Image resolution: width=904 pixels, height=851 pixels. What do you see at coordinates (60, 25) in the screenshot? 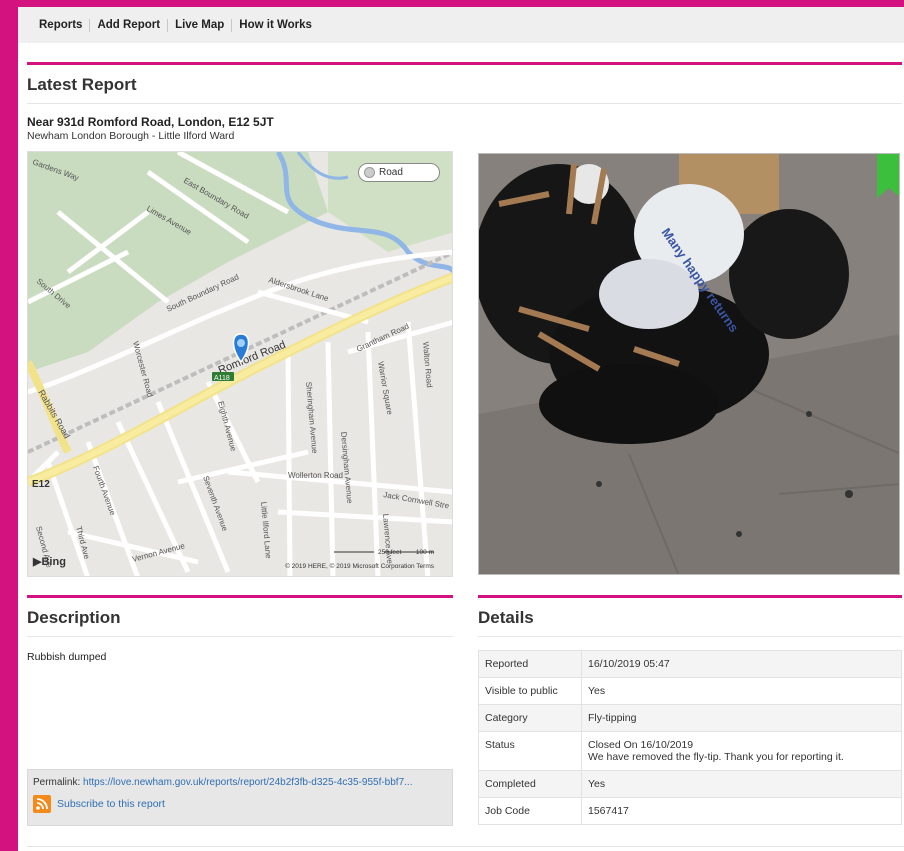
I see `nav-reports: Reports` at bounding box center [60, 25].